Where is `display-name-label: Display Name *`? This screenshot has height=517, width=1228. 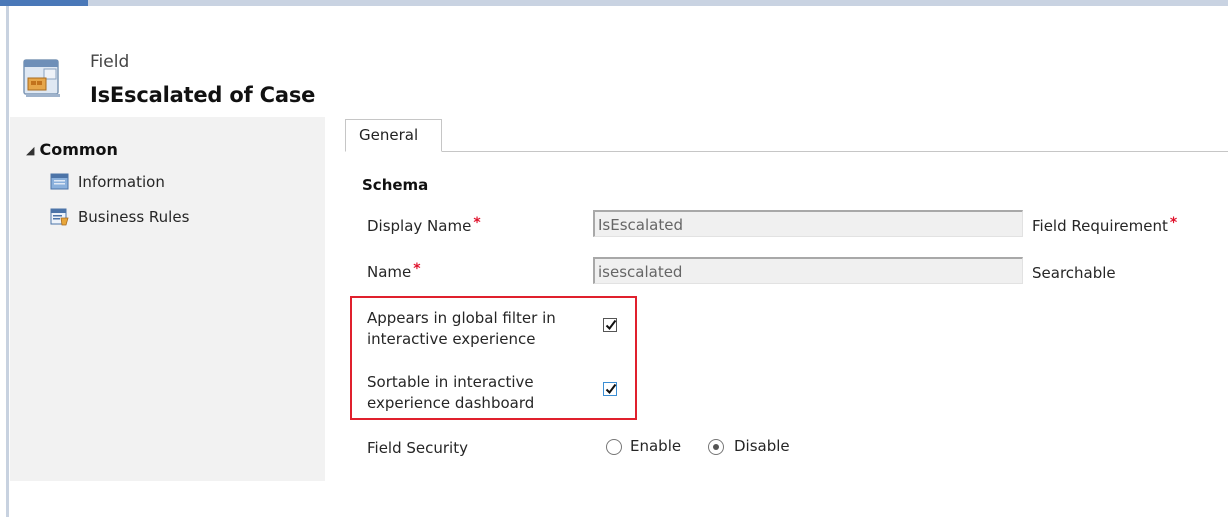
display-name-label: Display Name * is located at coordinates (424, 225).